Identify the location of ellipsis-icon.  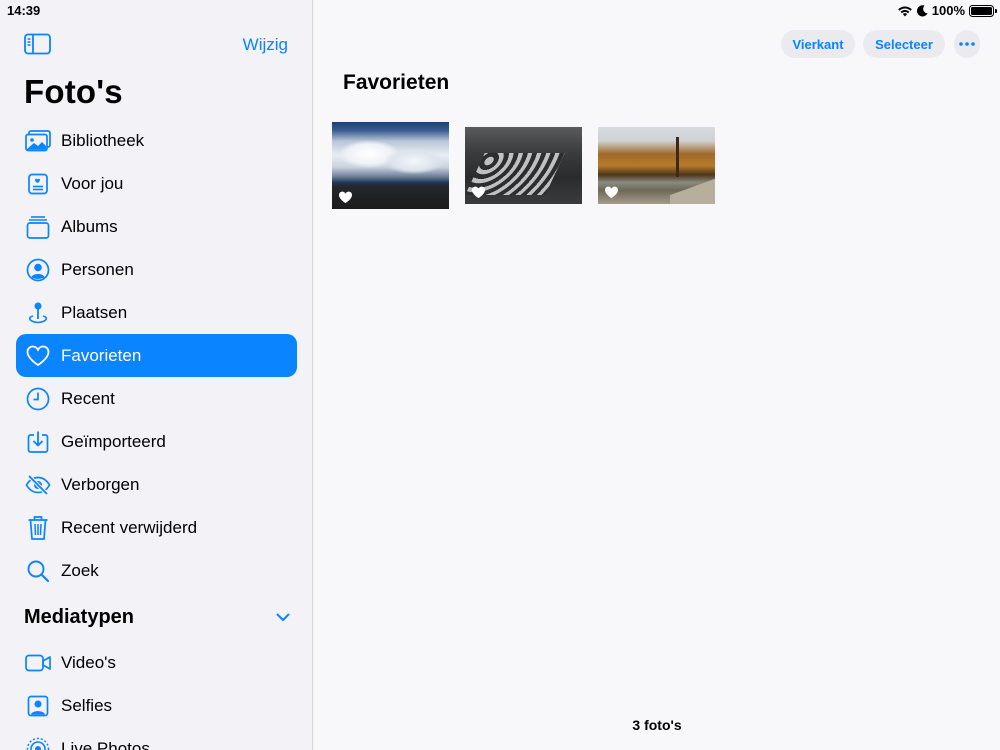
(967, 44).